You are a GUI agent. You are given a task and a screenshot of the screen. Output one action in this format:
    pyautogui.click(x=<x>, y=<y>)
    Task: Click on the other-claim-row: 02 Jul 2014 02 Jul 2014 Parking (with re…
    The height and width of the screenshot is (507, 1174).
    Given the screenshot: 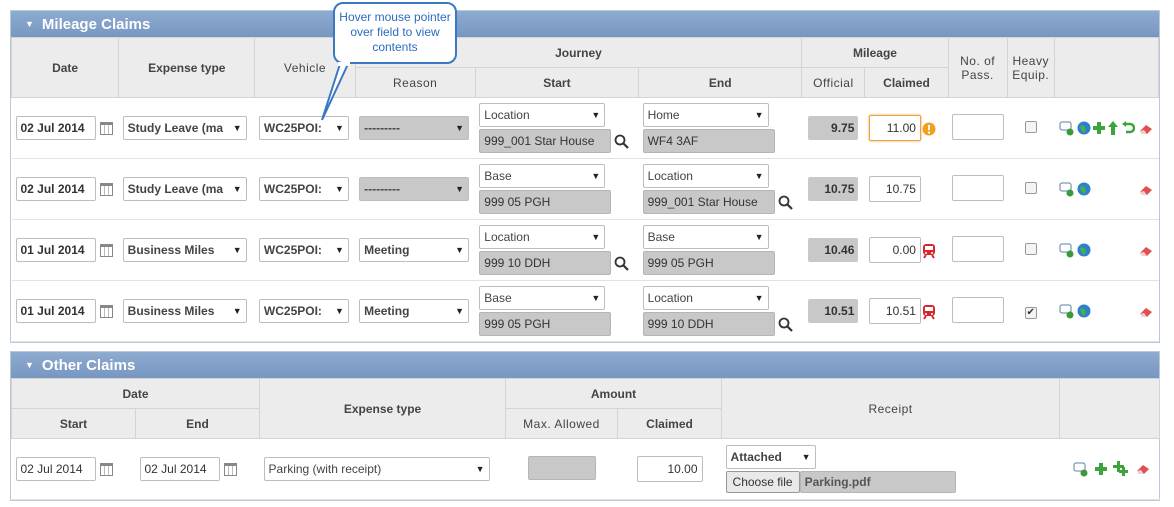 What is the action you would take?
    pyautogui.click(x=585, y=469)
    